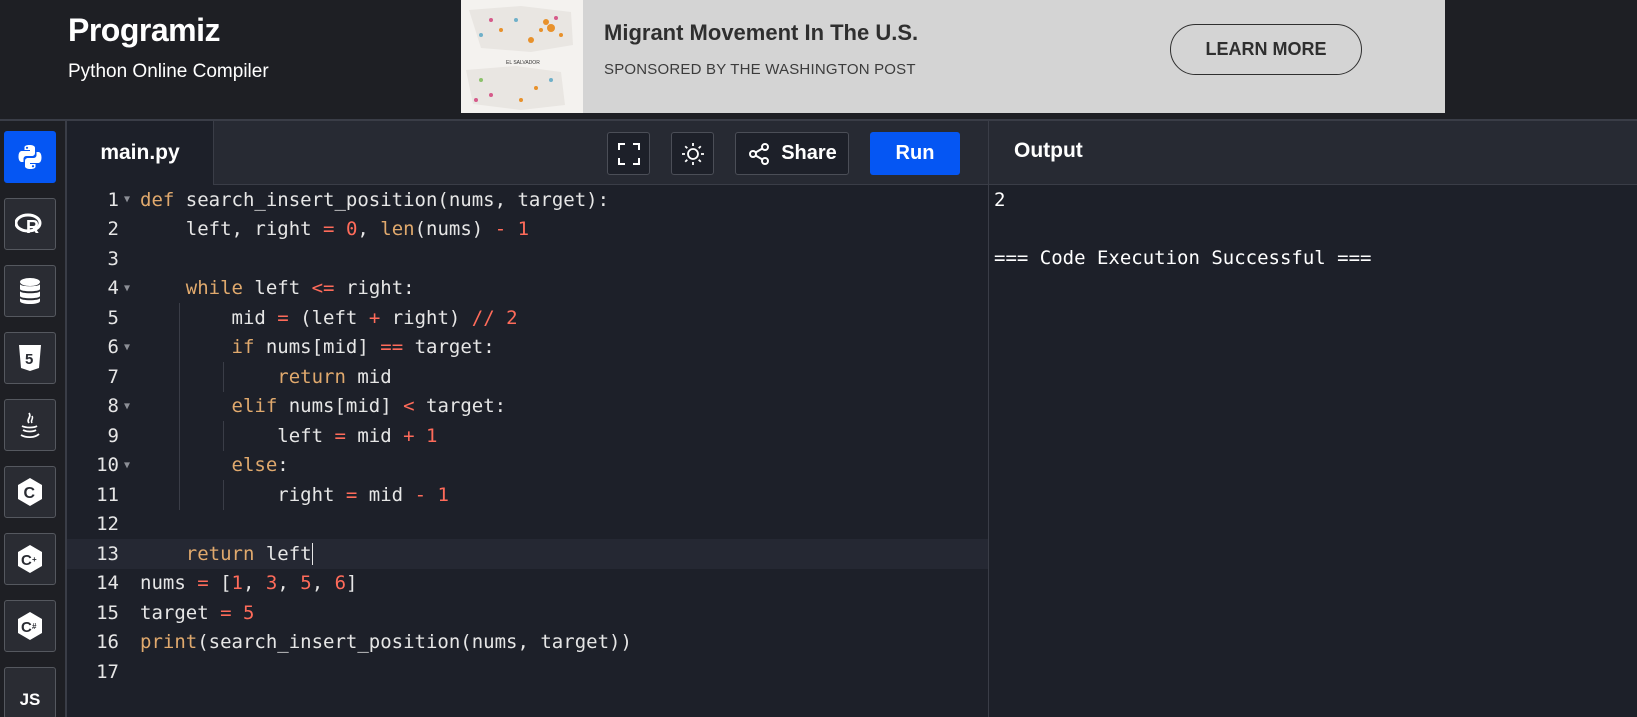 The height and width of the screenshot is (717, 1637). Describe the element at coordinates (527, 613) in the screenshot. I see `code-line: 15 target = 5` at that location.